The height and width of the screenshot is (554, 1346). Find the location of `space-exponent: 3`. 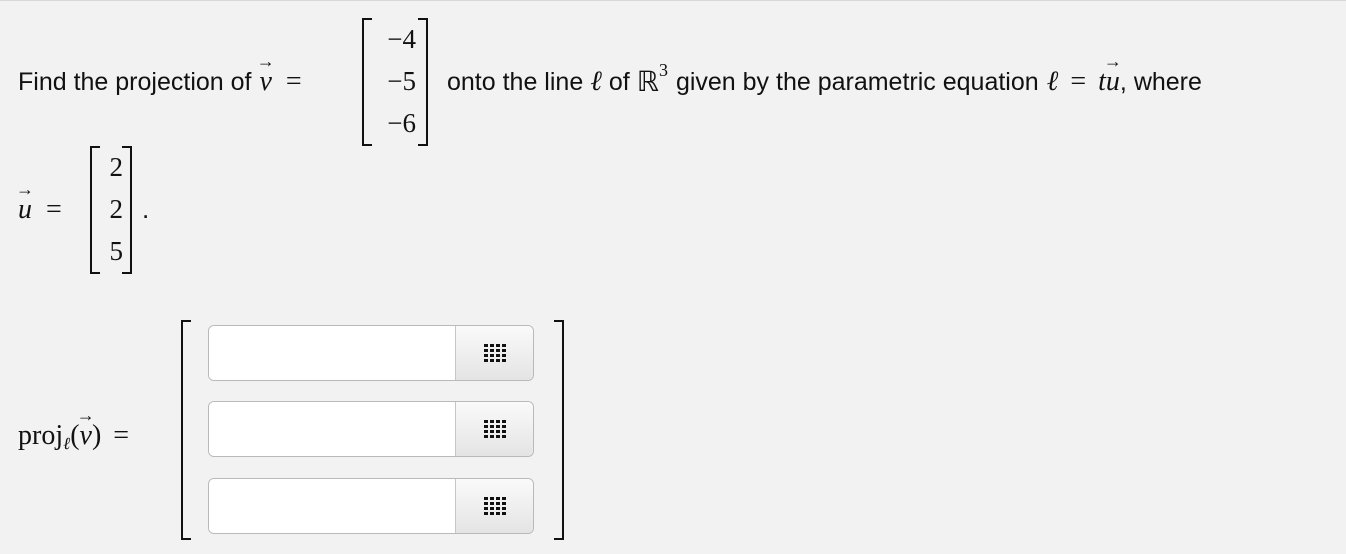

space-exponent: 3 is located at coordinates (663, 69).